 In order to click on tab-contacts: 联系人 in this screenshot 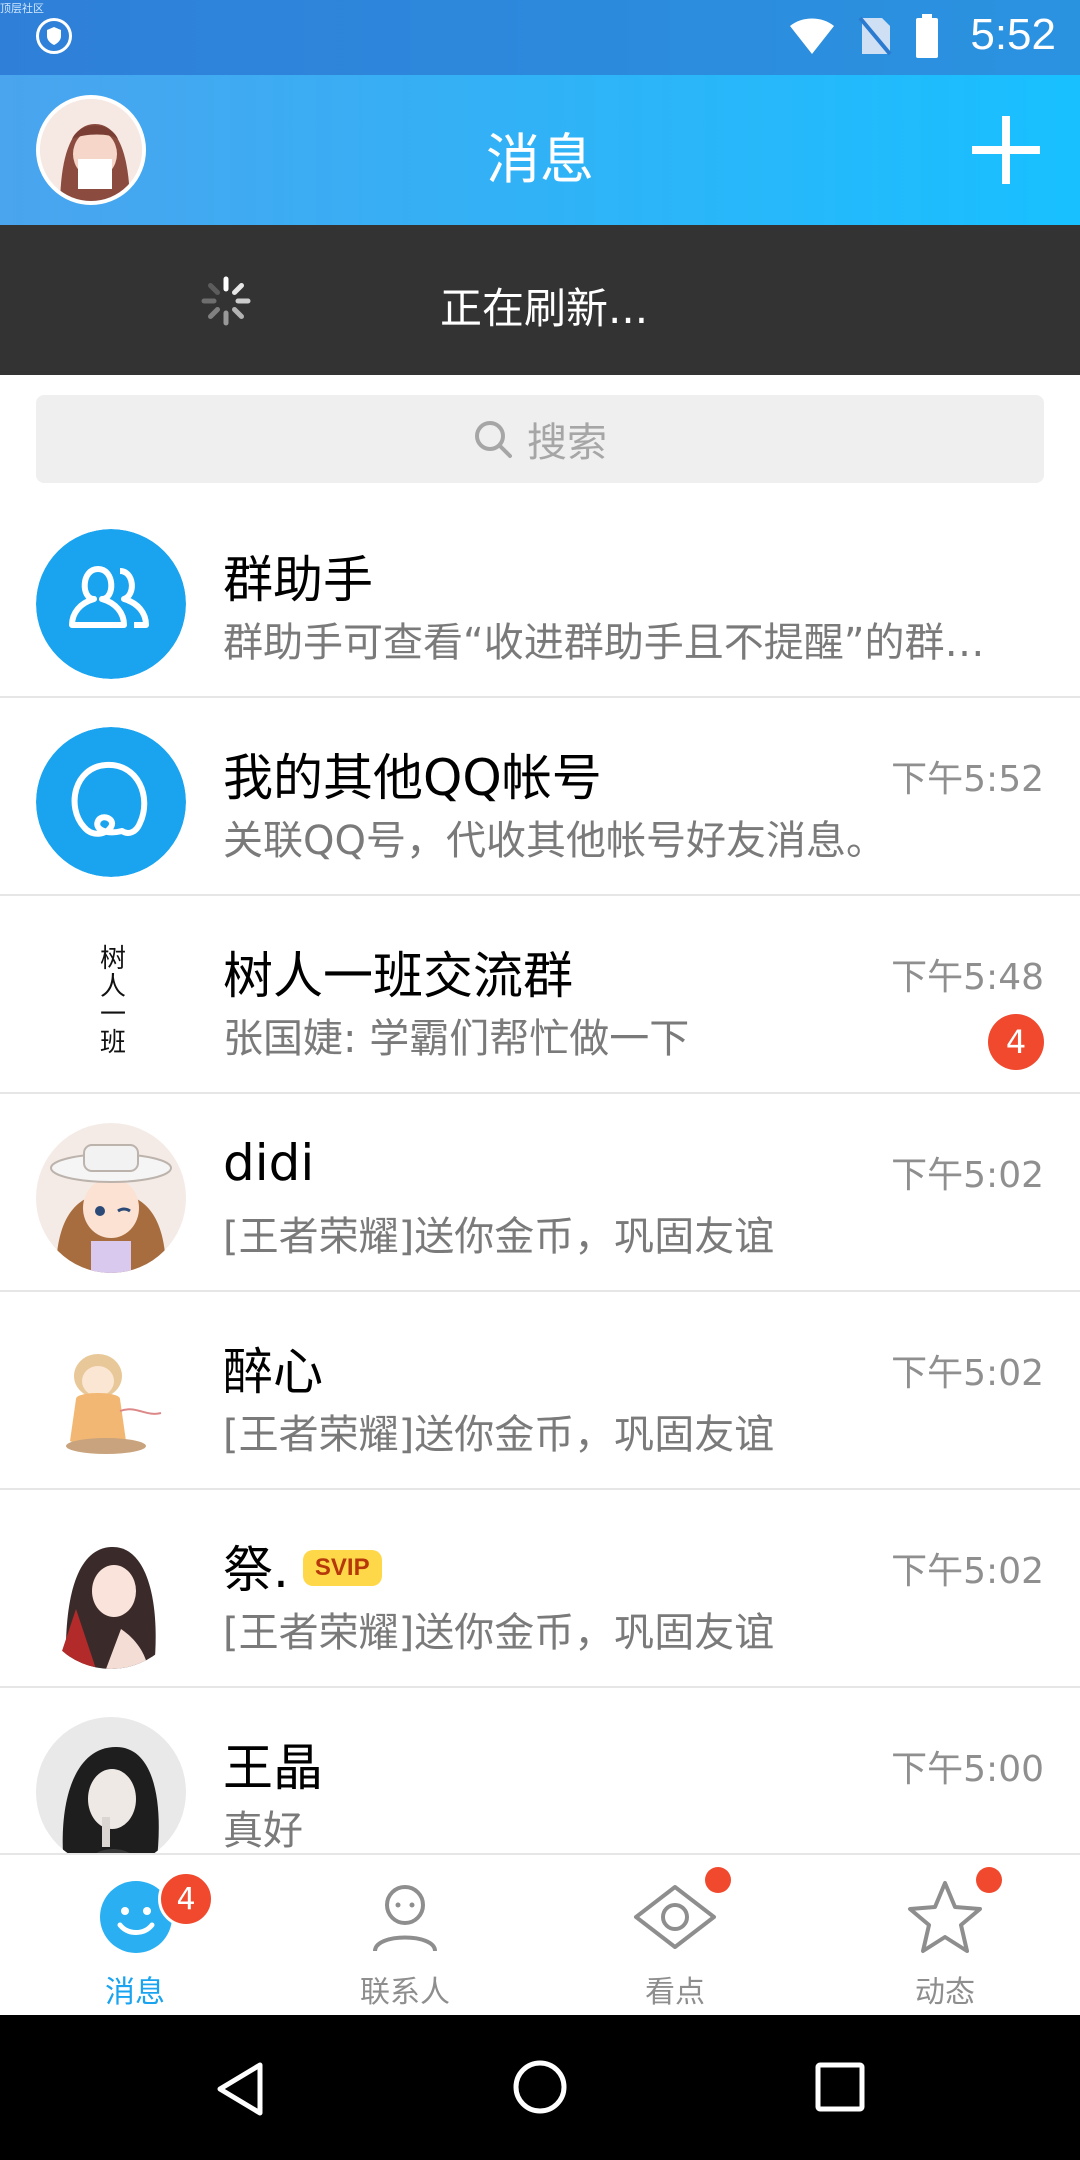, I will do `click(405, 1938)`.